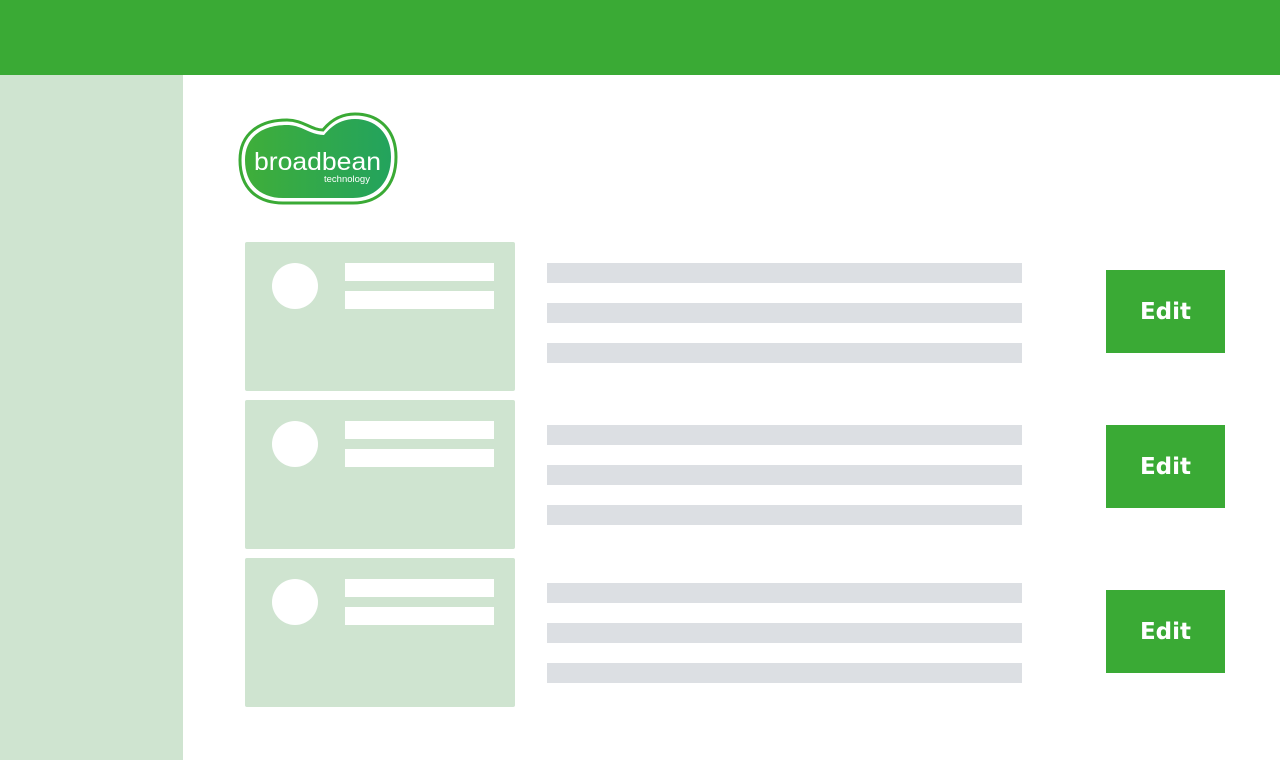 This screenshot has height=760, width=1280. Describe the element at coordinates (640, 37) in the screenshot. I see `top-header-bar` at that location.